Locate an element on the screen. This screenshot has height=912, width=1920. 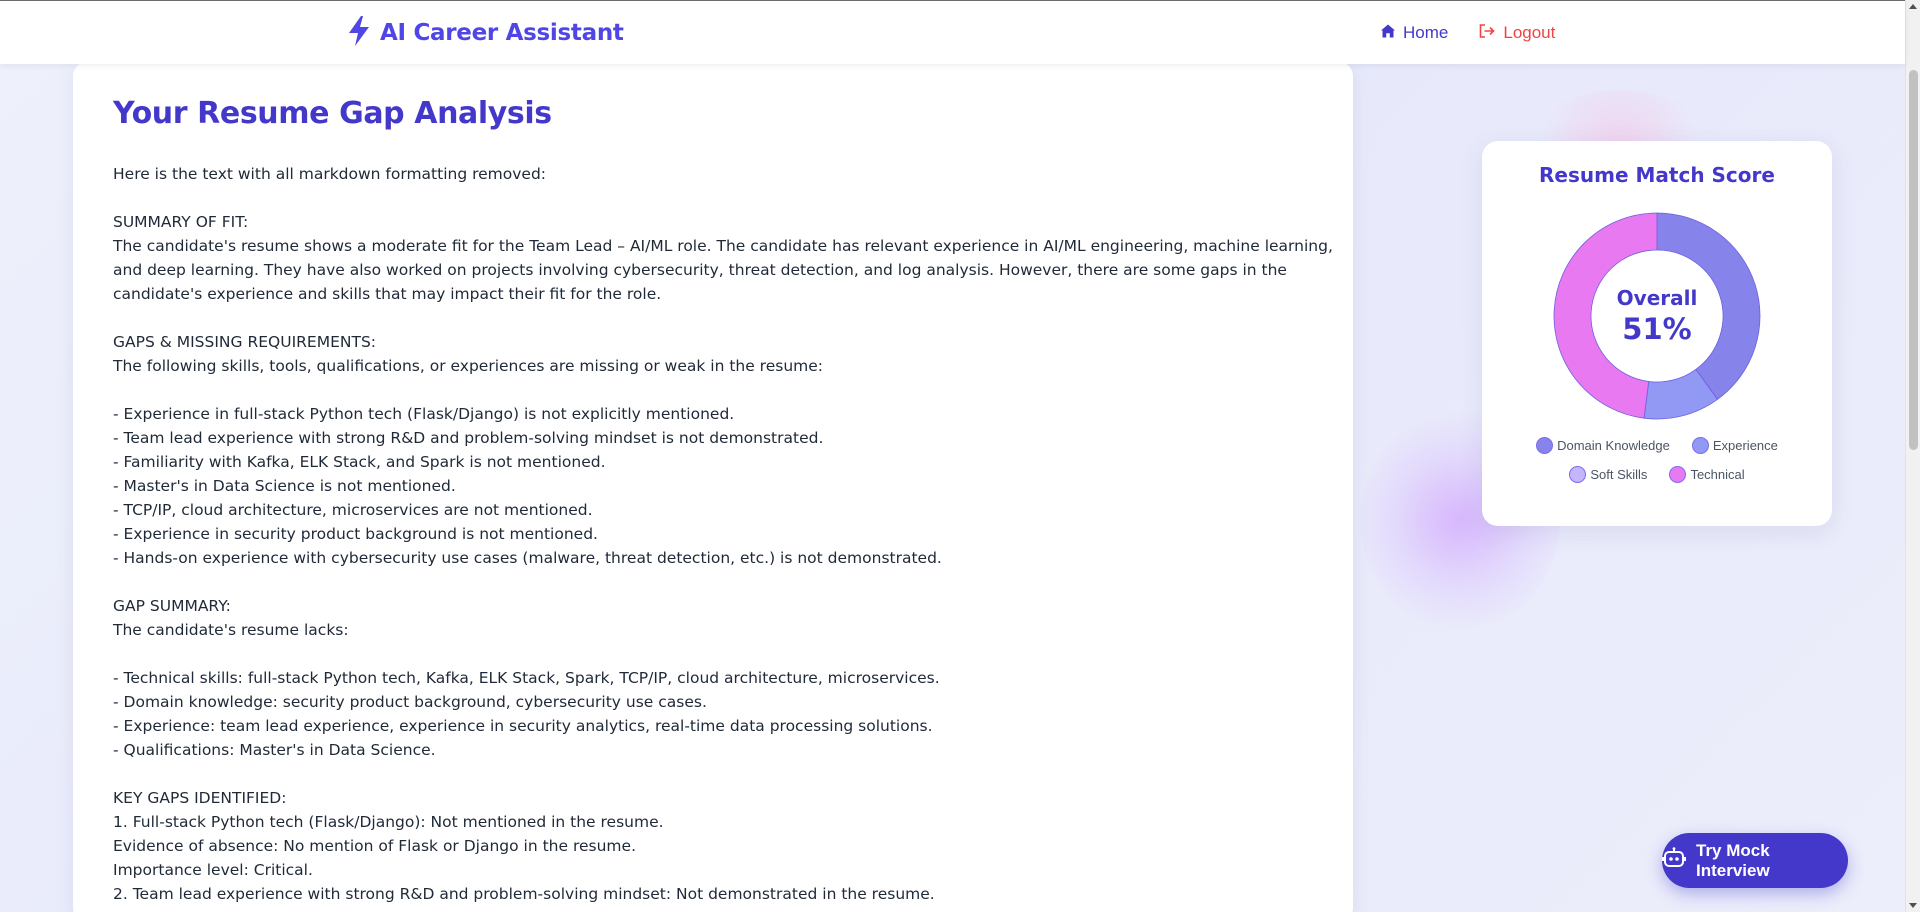
logout-icon is located at coordinates (1487, 33).